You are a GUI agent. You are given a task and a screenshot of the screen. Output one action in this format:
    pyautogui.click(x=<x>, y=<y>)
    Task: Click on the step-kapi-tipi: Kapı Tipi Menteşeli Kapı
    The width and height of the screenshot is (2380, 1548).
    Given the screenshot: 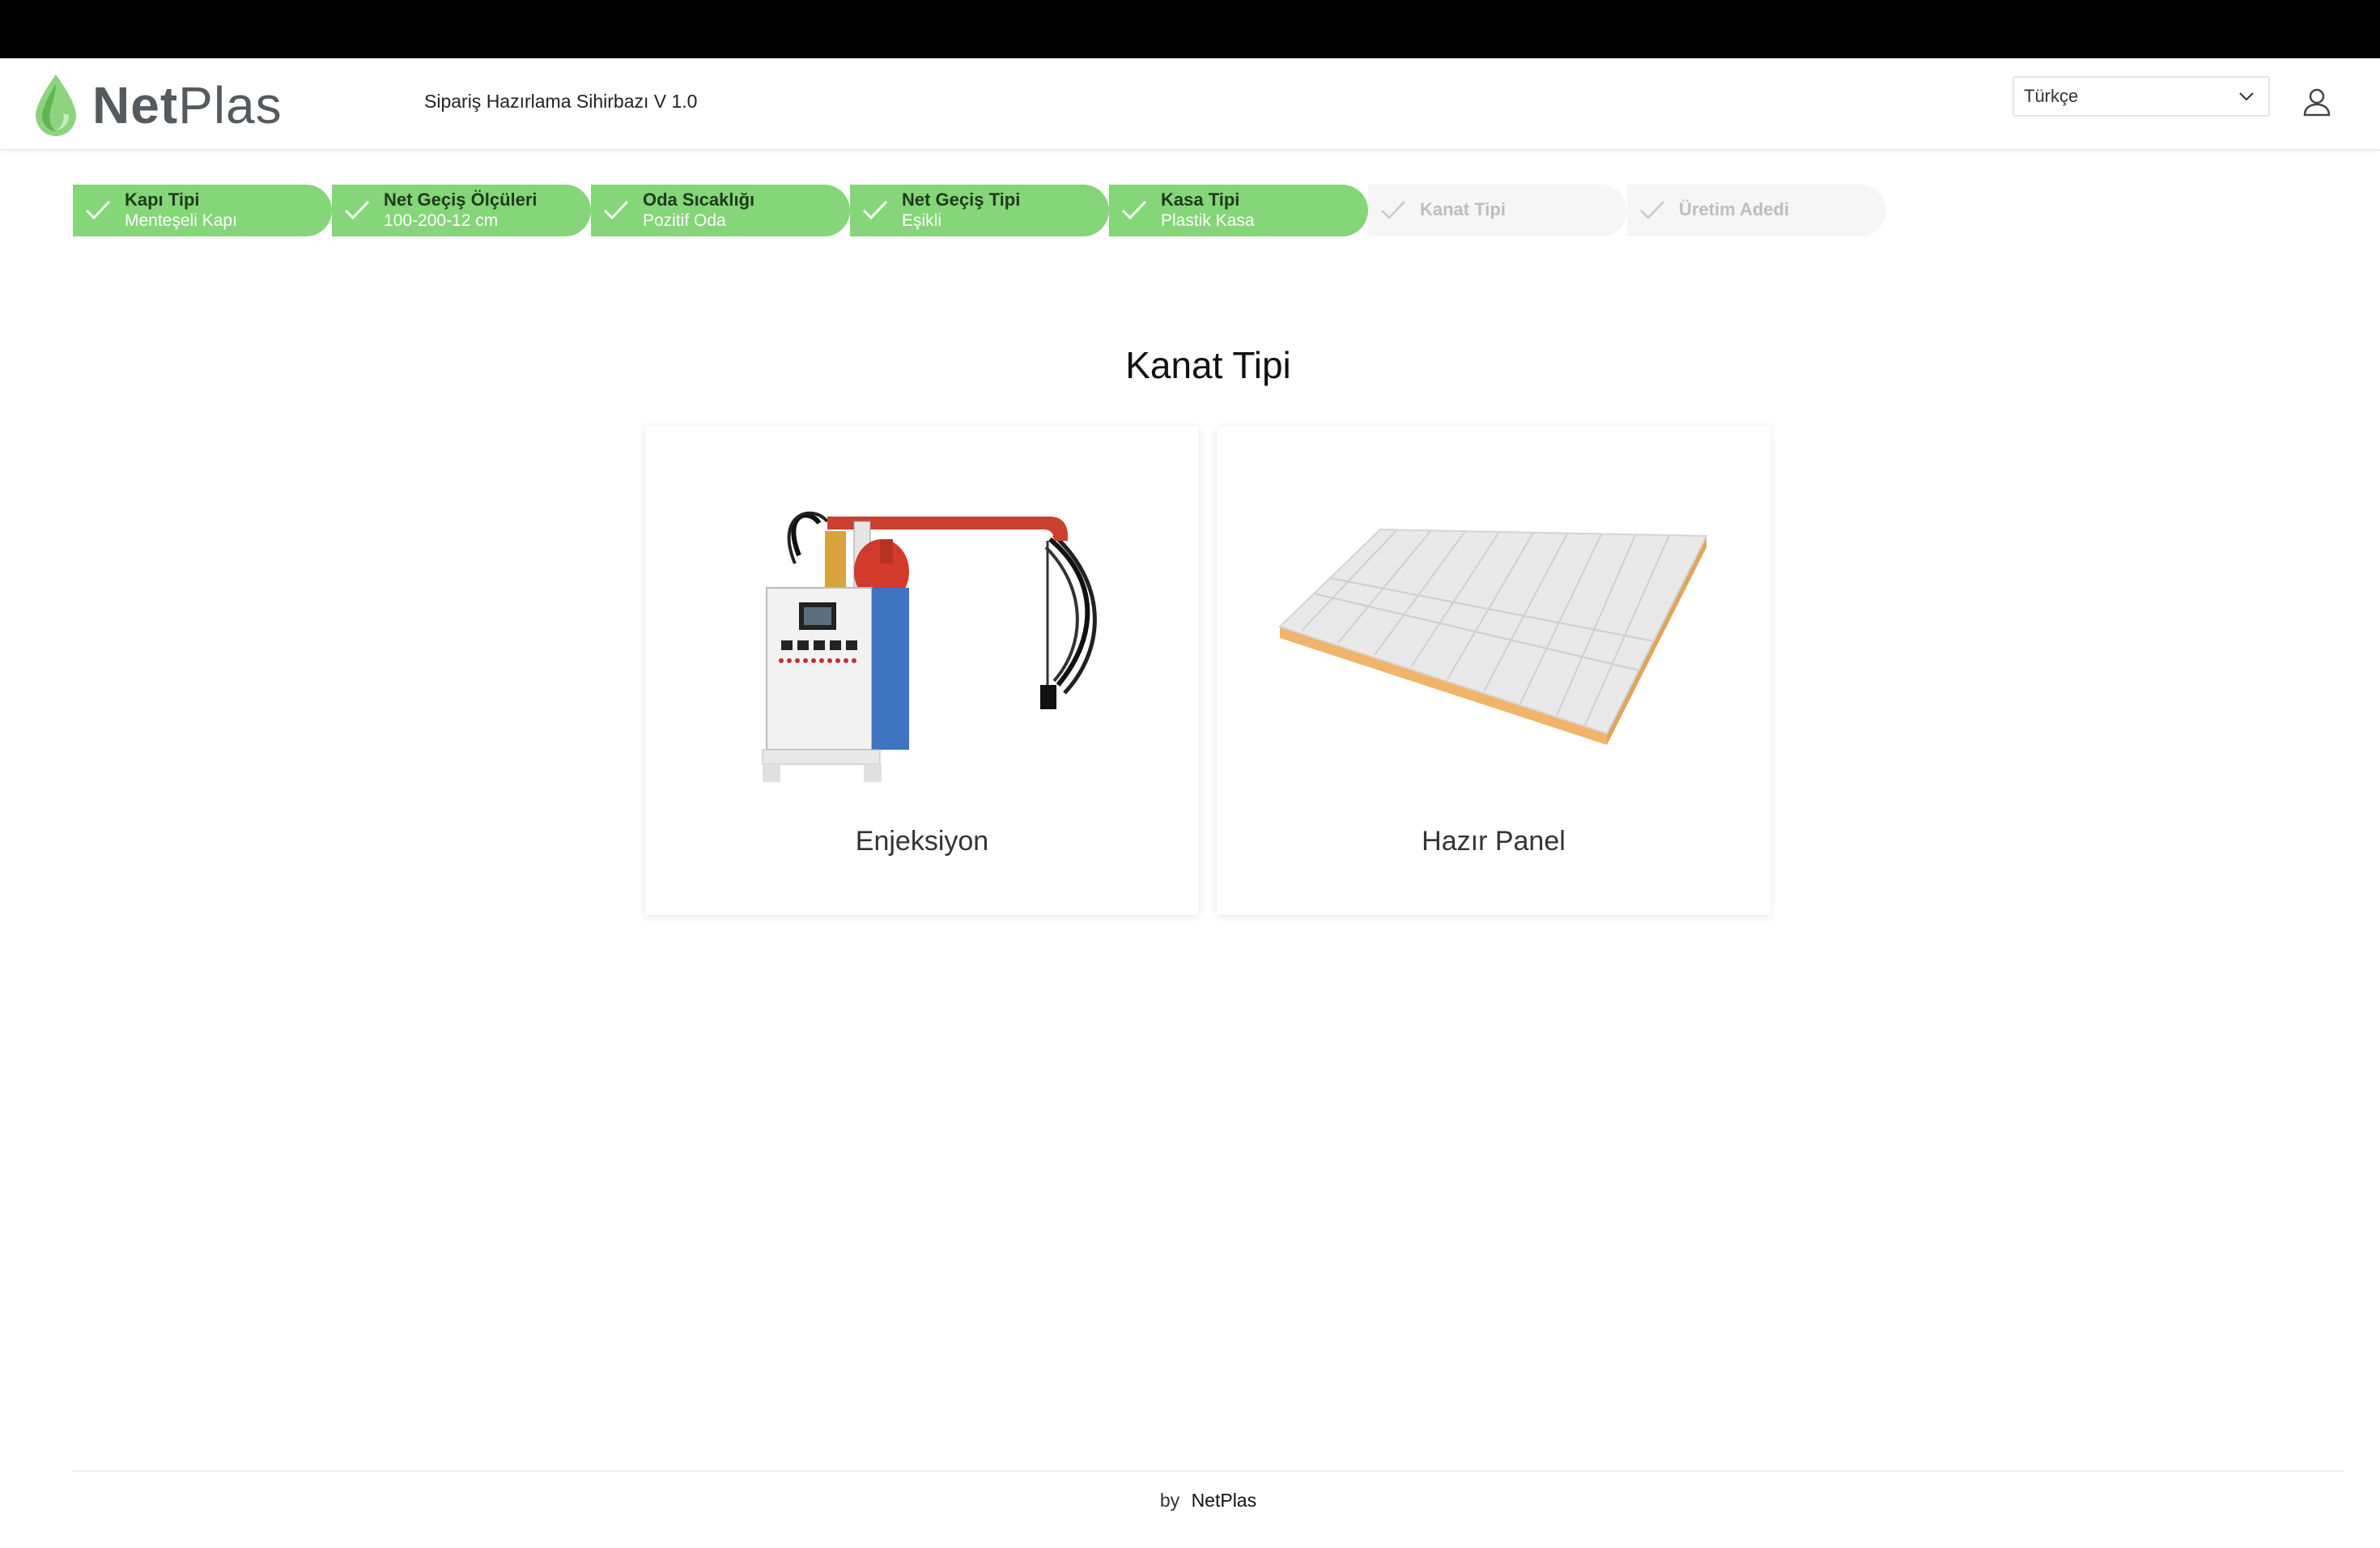 What is the action you would take?
    pyautogui.click(x=202, y=210)
    